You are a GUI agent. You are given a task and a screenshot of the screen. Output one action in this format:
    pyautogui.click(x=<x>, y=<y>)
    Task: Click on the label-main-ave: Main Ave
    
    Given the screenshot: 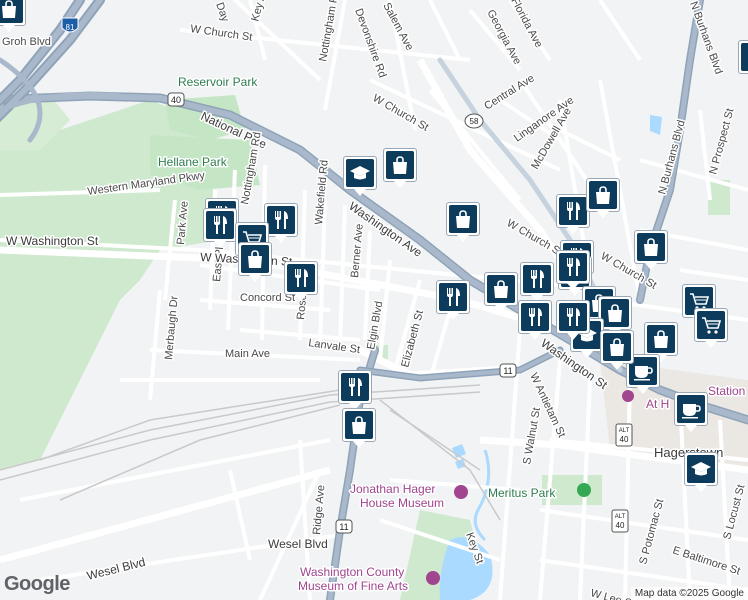 What is the action you would take?
    pyautogui.click(x=247, y=354)
    